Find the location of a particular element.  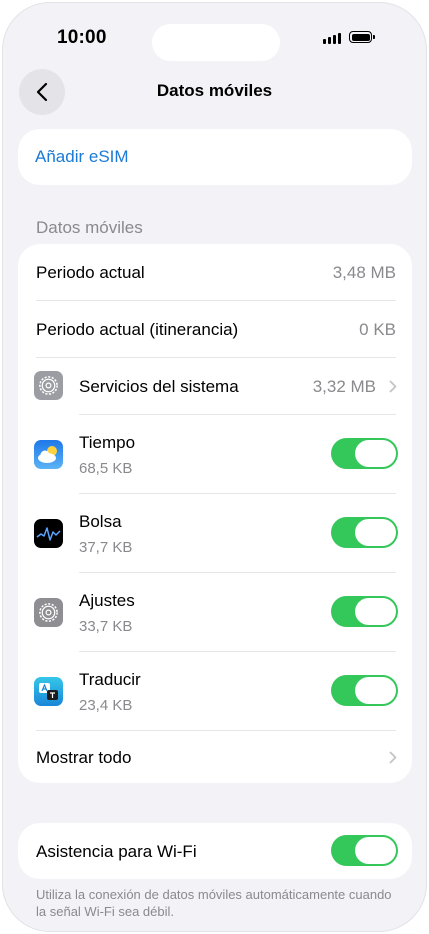

app-row-bolsa: Bolsa 37,7 KB is located at coordinates (215, 533).